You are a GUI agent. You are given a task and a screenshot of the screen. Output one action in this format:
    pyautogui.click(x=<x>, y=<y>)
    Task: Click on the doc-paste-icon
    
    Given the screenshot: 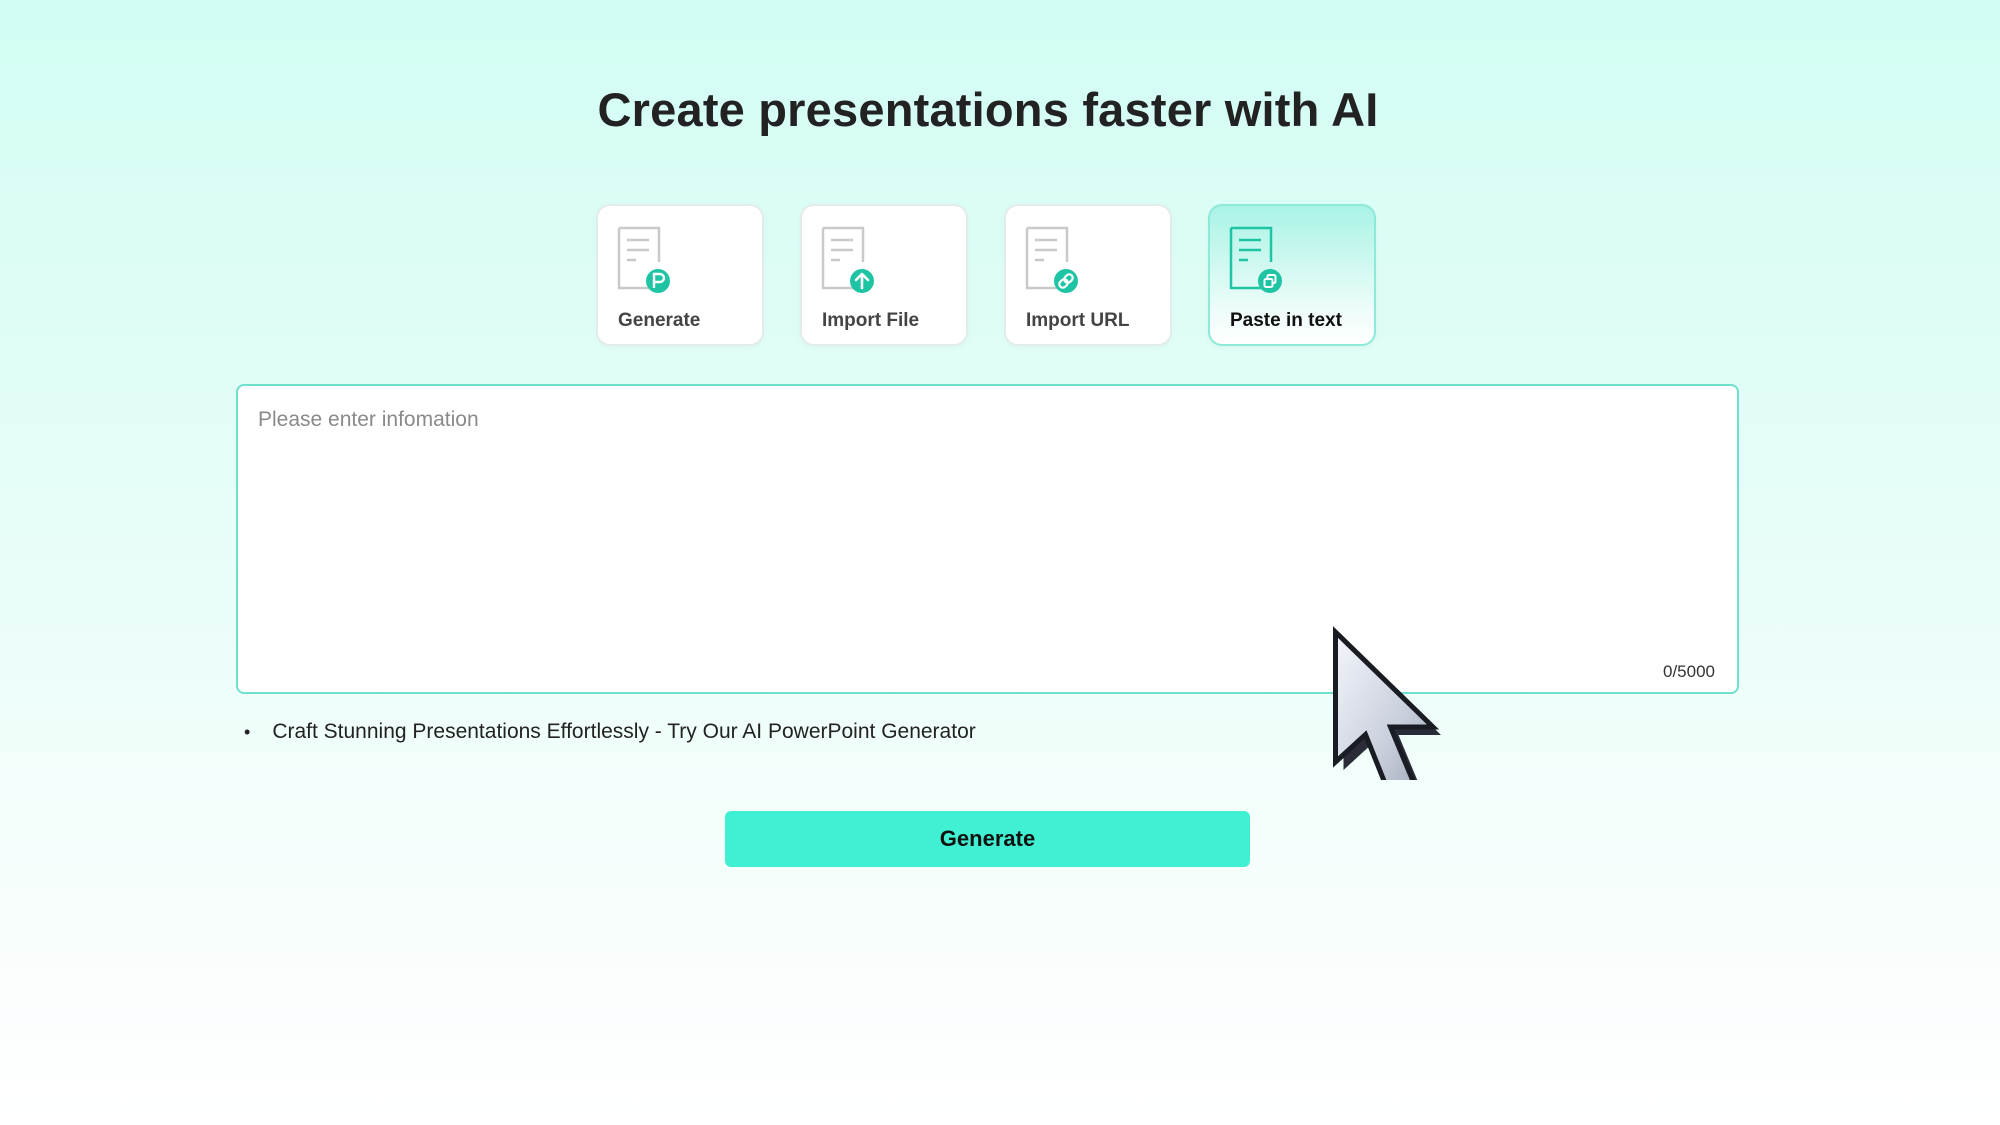 What is the action you would take?
    pyautogui.click(x=1255, y=259)
    